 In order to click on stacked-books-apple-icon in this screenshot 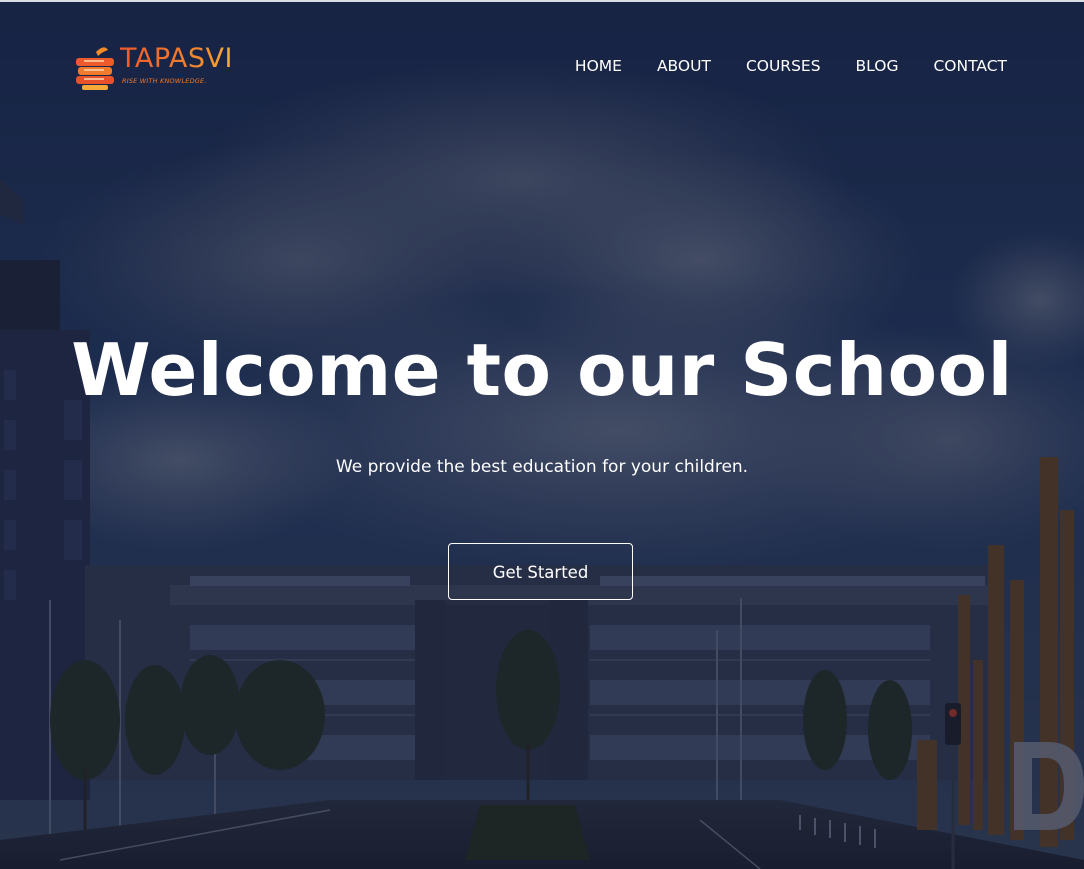, I will do `click(95, 68)`.